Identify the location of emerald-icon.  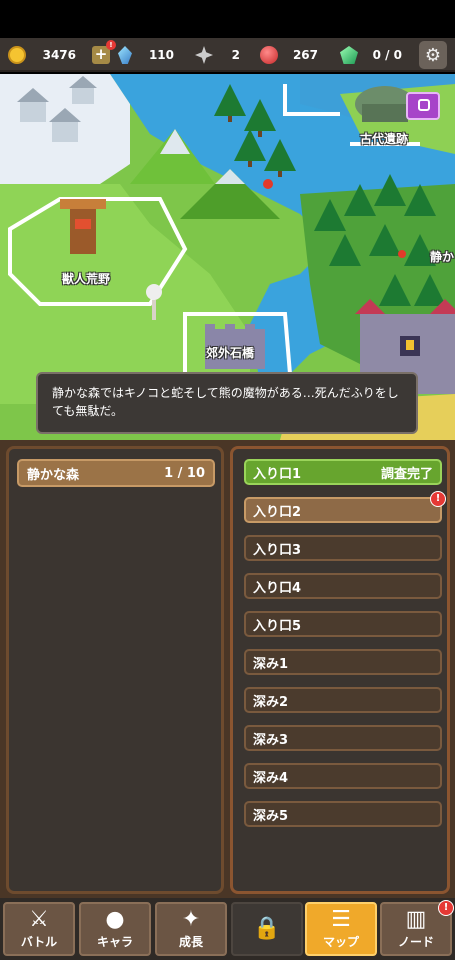
(349, 55).